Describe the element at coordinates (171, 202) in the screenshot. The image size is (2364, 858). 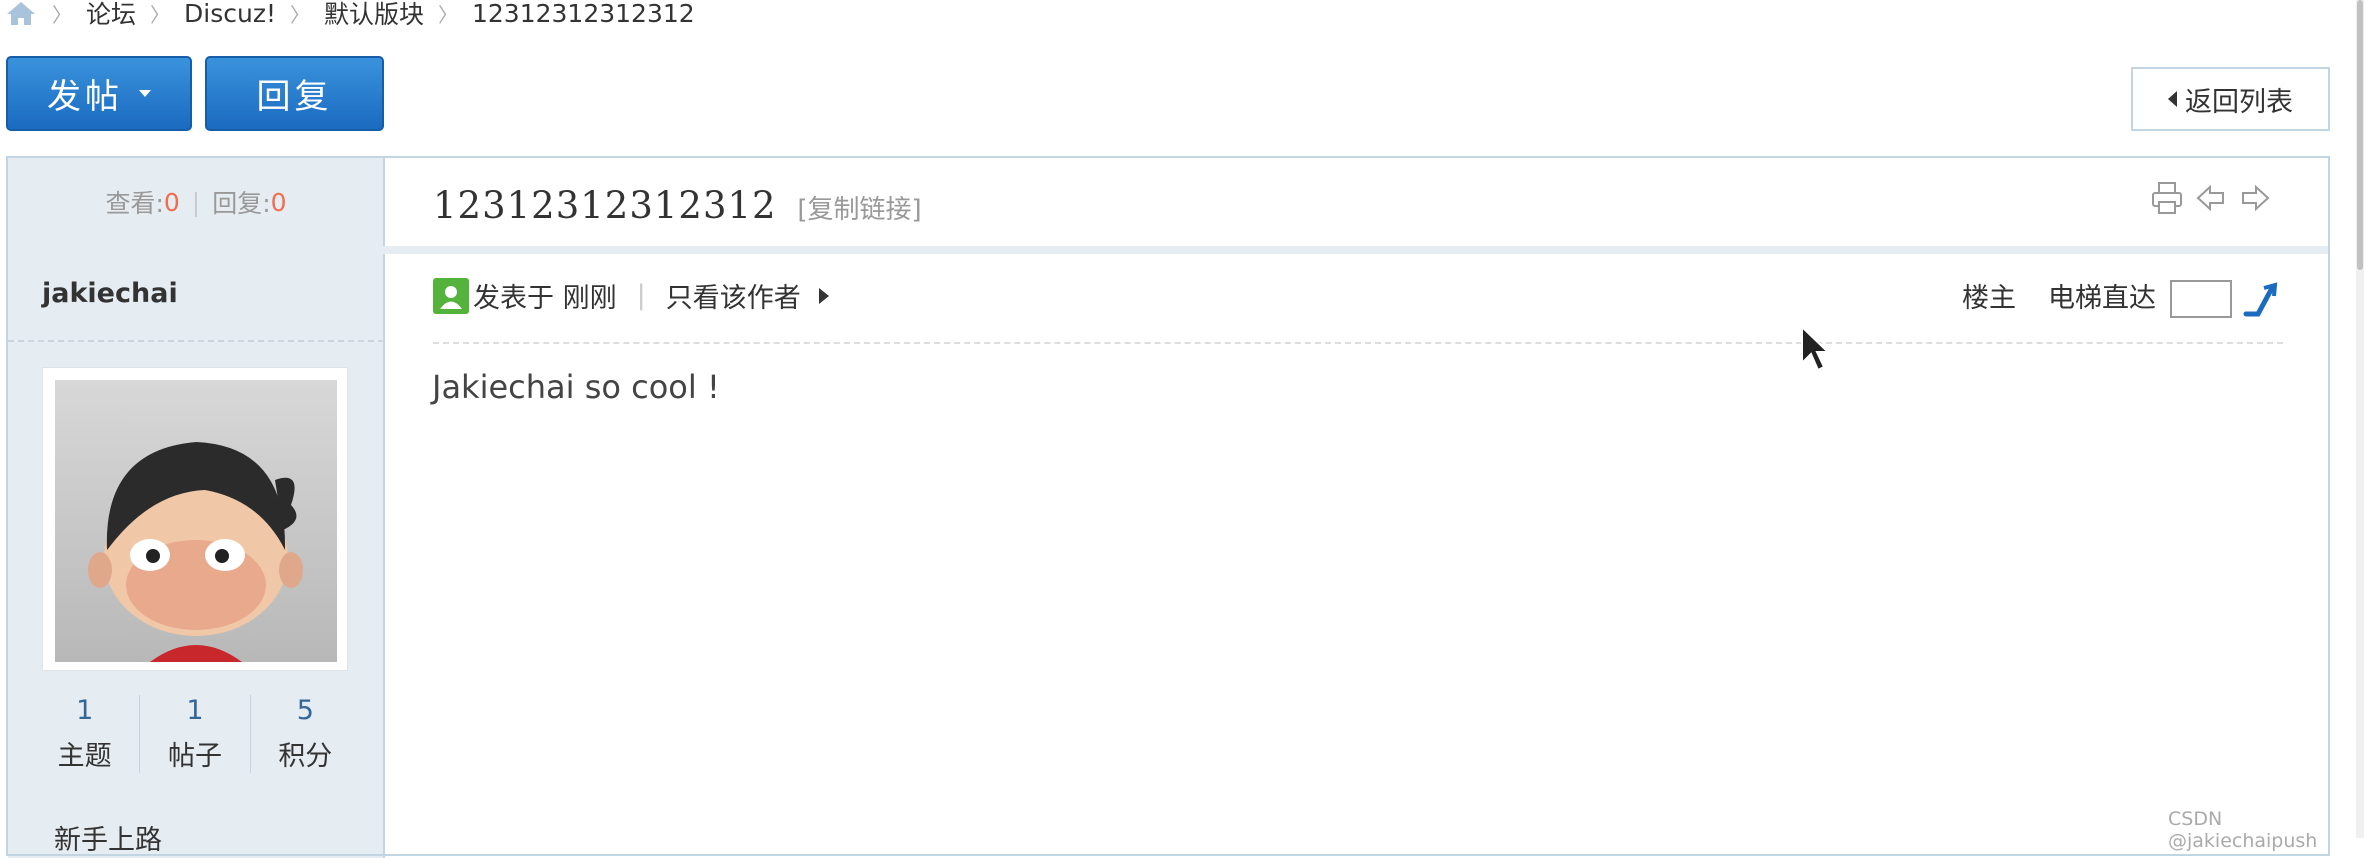
I see `views-count: 0` at that location.